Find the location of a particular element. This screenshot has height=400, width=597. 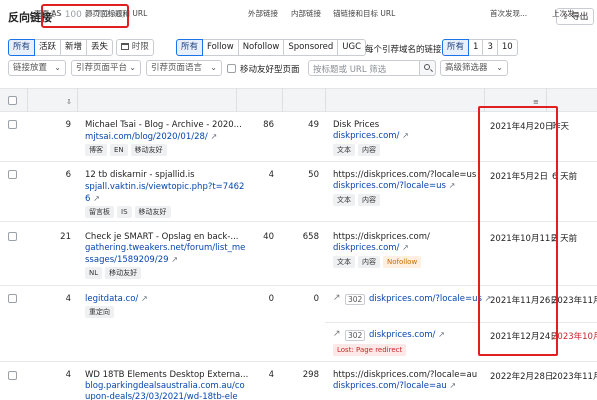

anchor-text: https://diskprices.com/ is located at coordinates (381, 237).